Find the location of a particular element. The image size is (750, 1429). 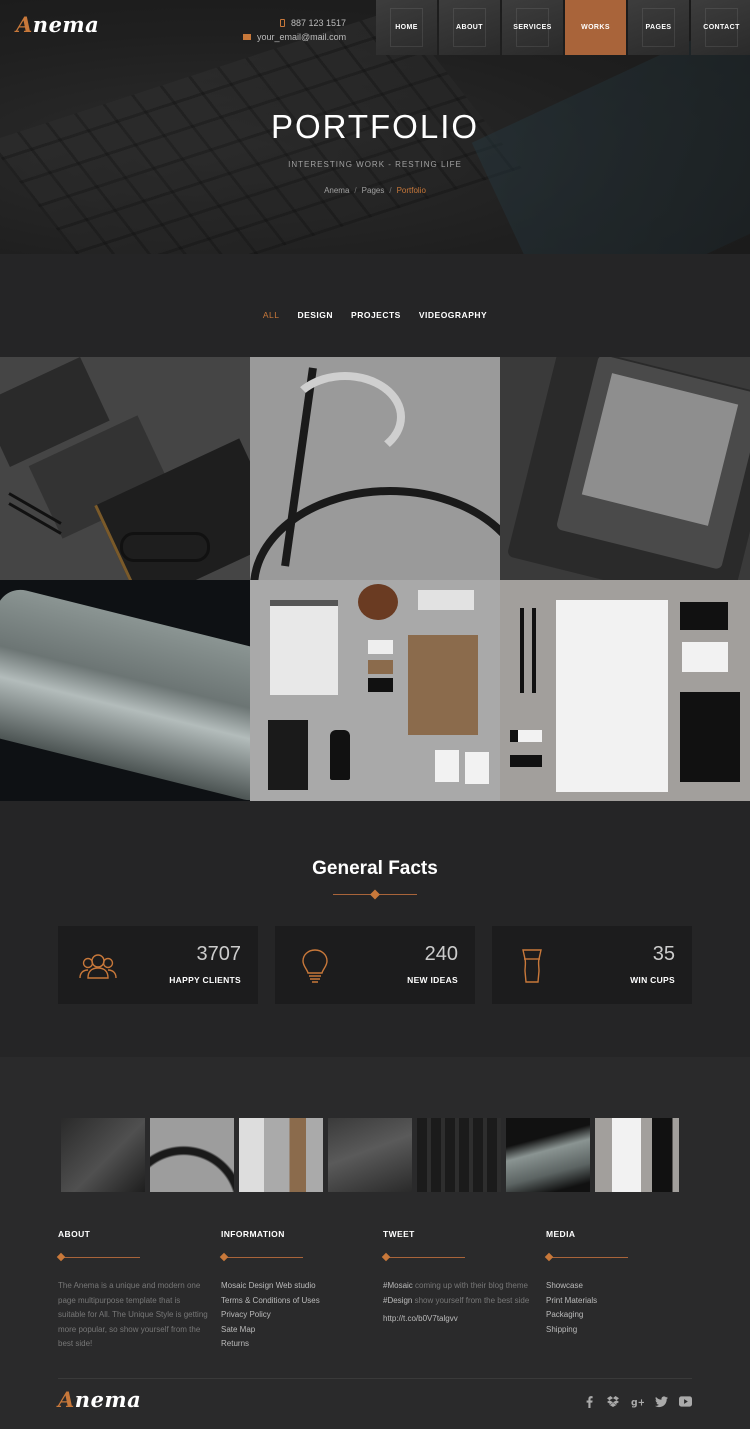

portfolio-item-ereader is located at coordinates (625, 468).